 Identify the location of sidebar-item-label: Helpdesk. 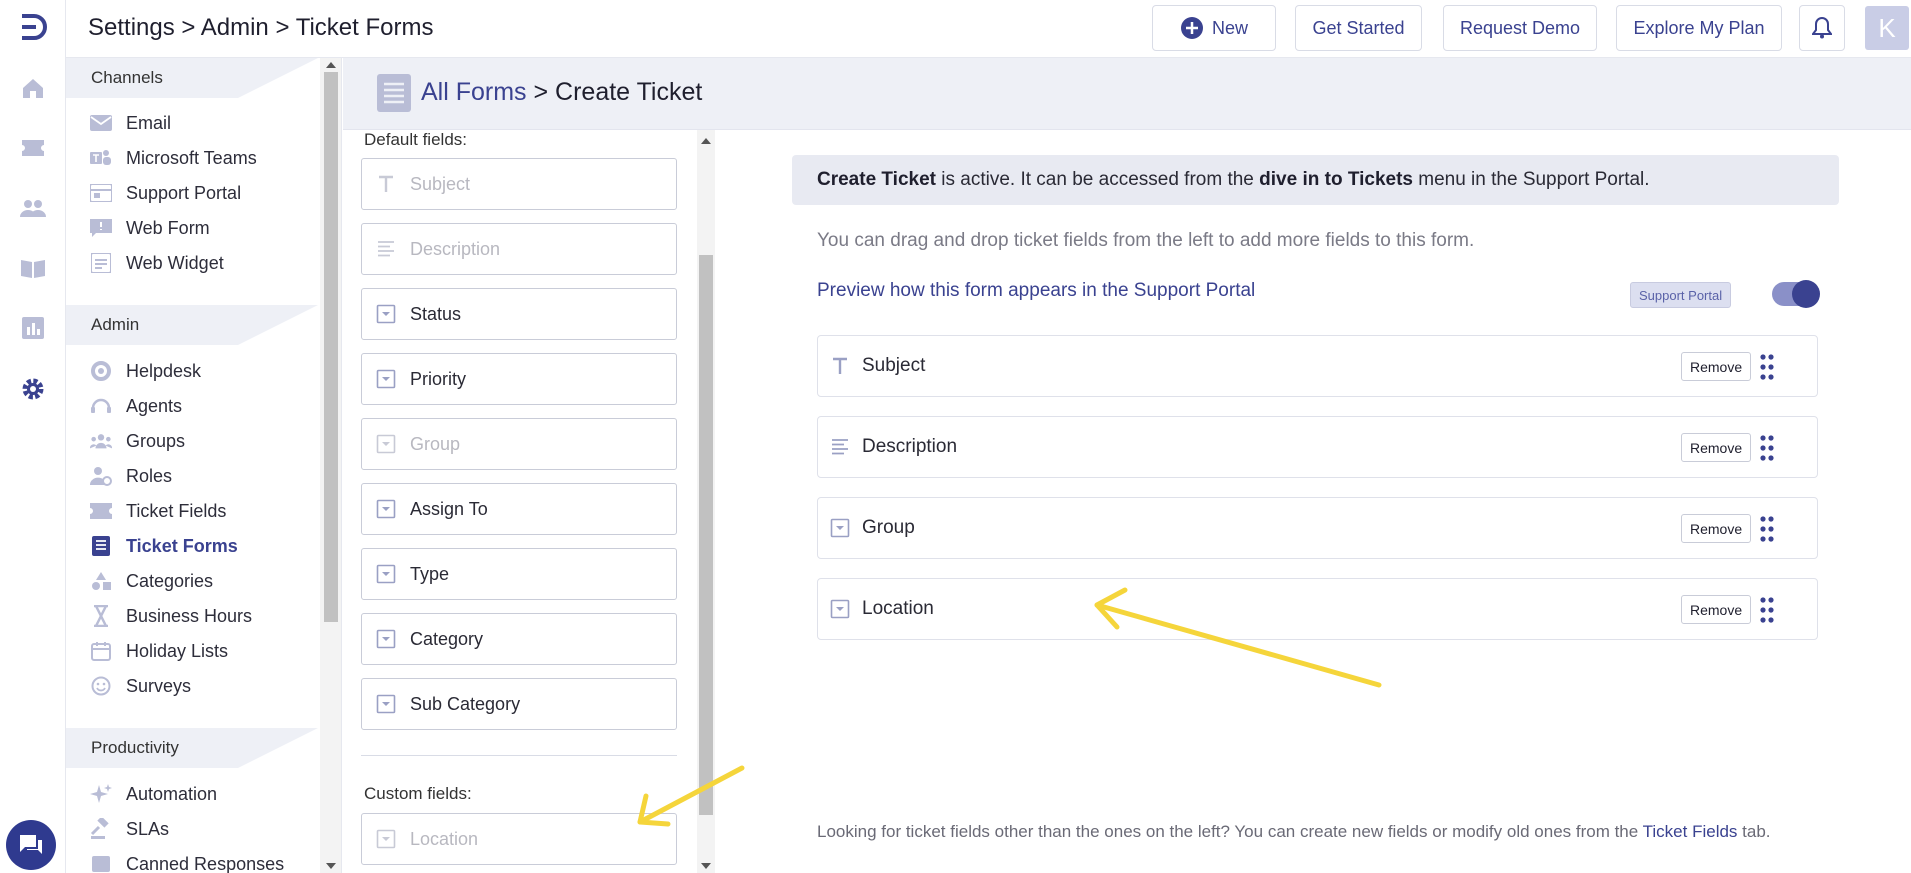
(164, 370).